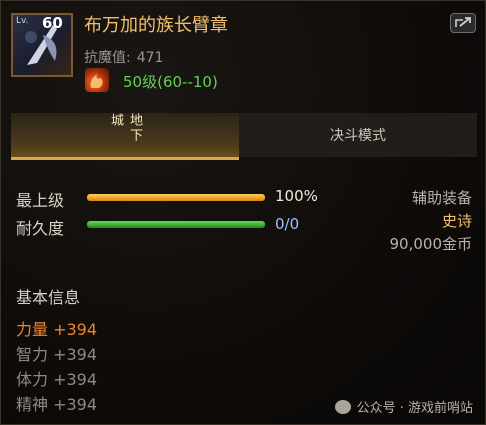  Describe the element at coordinates (342, 406) in the screenshot. I see `wechat-icon` at that location.